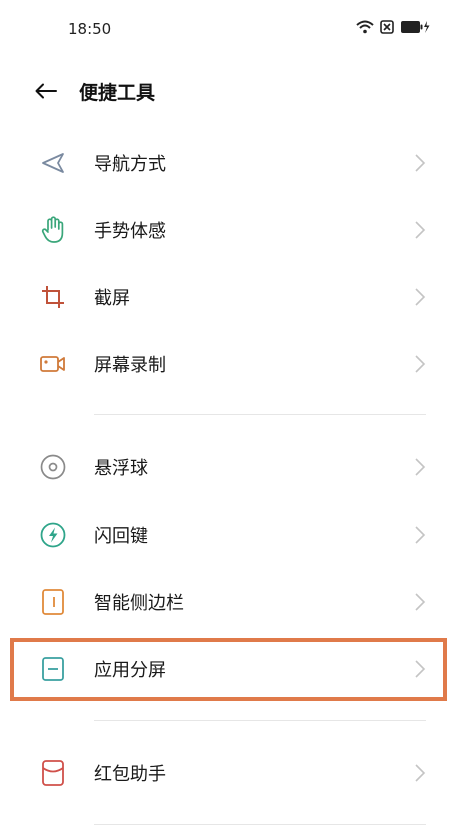 This screenshot has height=840, width=474. I want to click on status-icons, so click(393, 27).